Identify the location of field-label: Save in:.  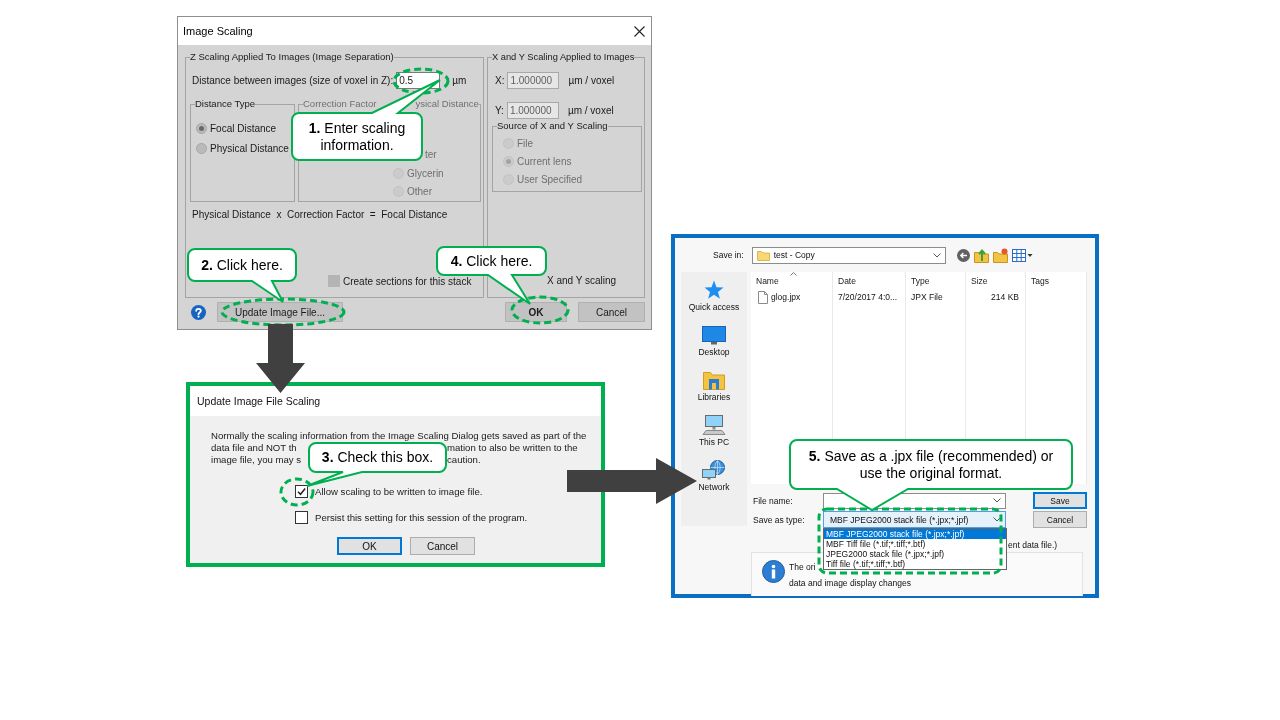
(728, 255).